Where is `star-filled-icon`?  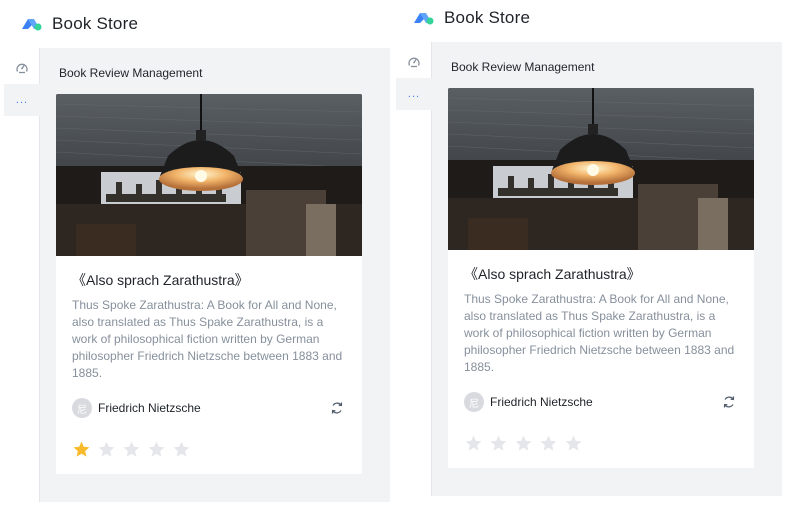
star-filled-icon is located at coordinates (81, 449).